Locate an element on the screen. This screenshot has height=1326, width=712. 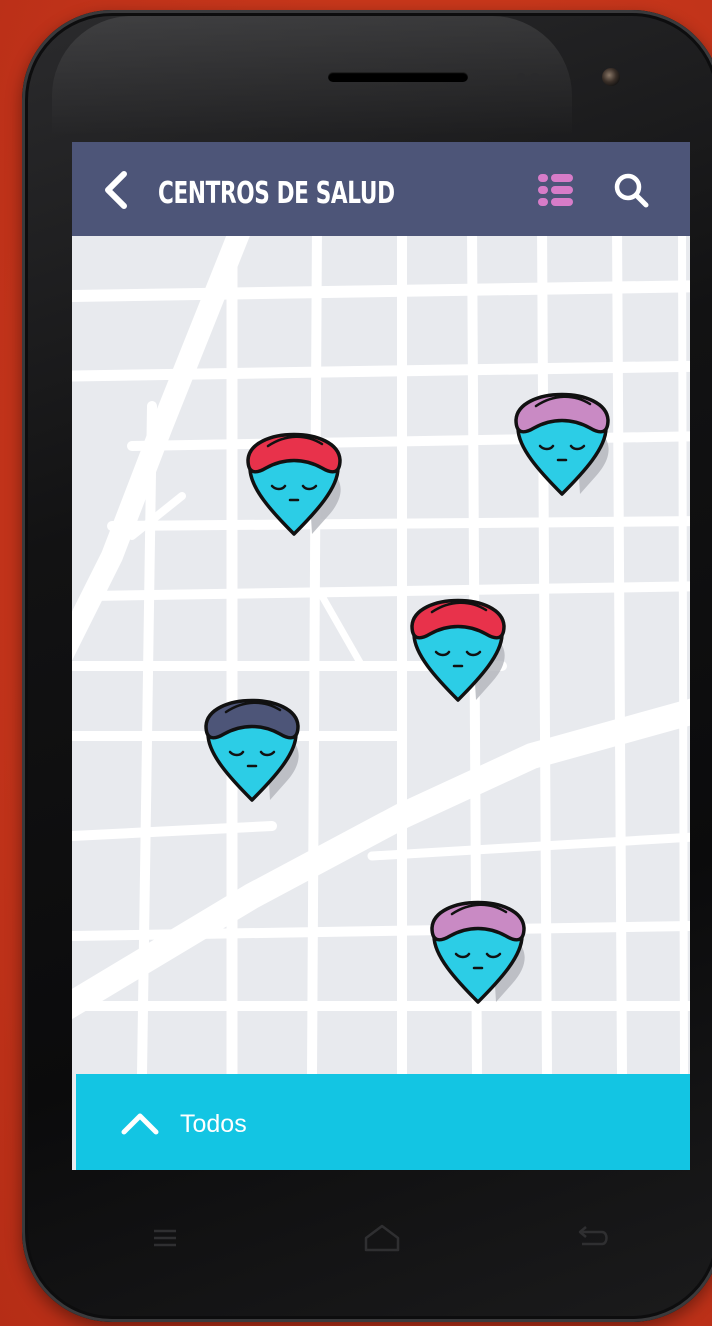
app-bar: CENTROS DE SALUD is located at coordinates (381, 189).